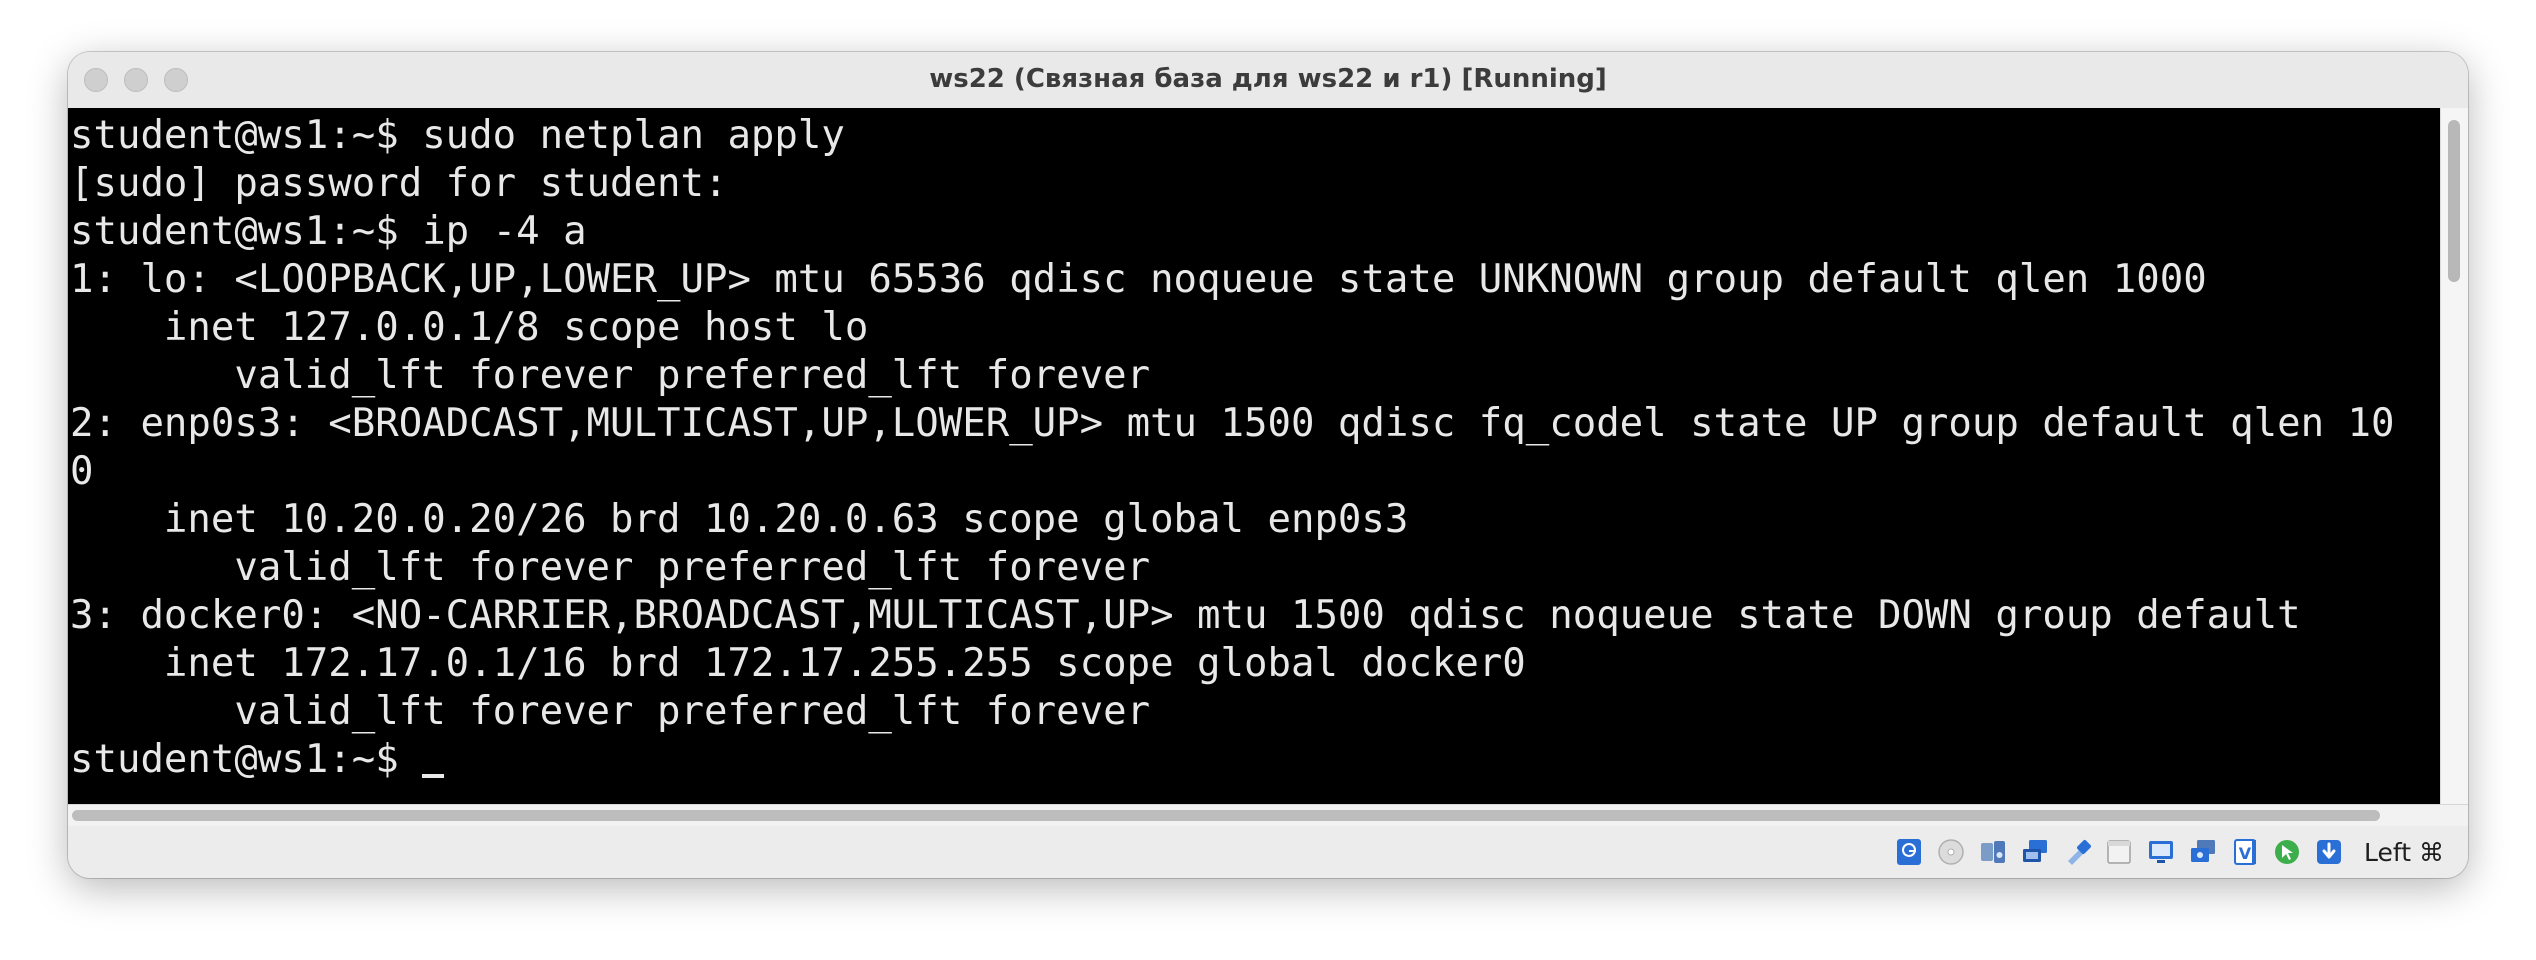 This screenshot has height=960, width=2536. Describe the element at coordinates (469, 327) in the screenshot. I see `terminal-line: inet 127.0.0.1/8 scope host lo` at that location.